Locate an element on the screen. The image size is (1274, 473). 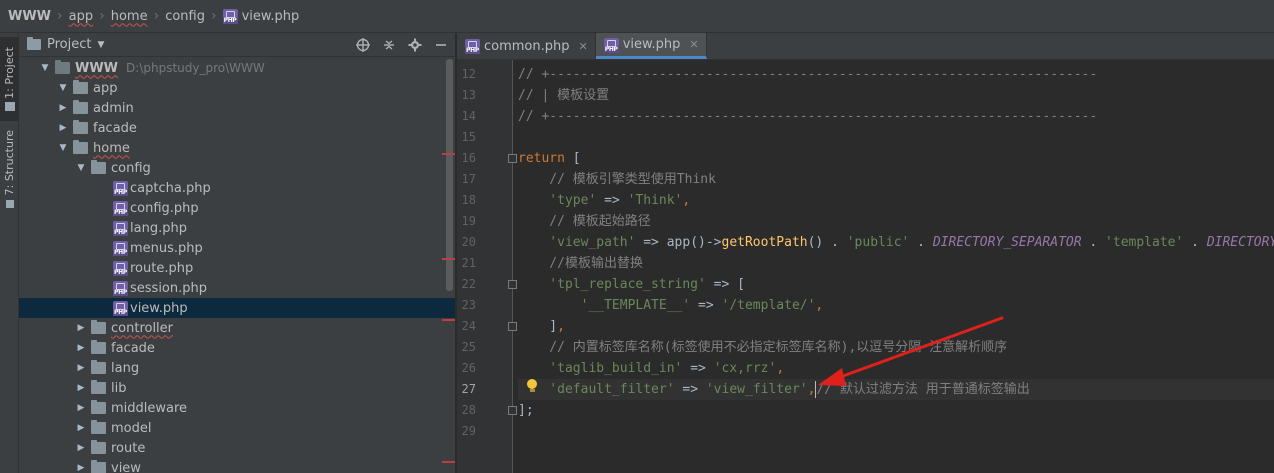
tab-common-php: PHP common.php ✕ is located at coordinates (526, 46).